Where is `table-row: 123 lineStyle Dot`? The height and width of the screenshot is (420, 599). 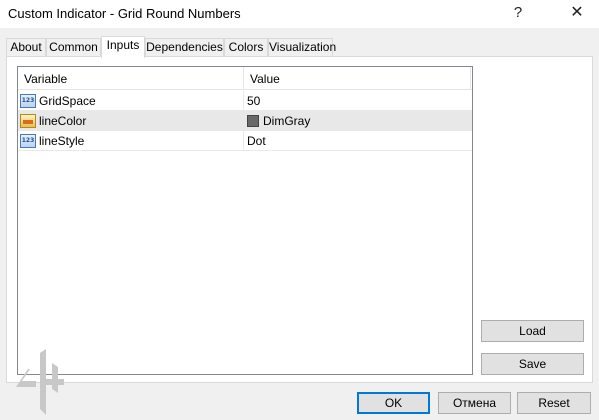
table-row: 123 lineStyle Dot is located at coordinates (245, 141).